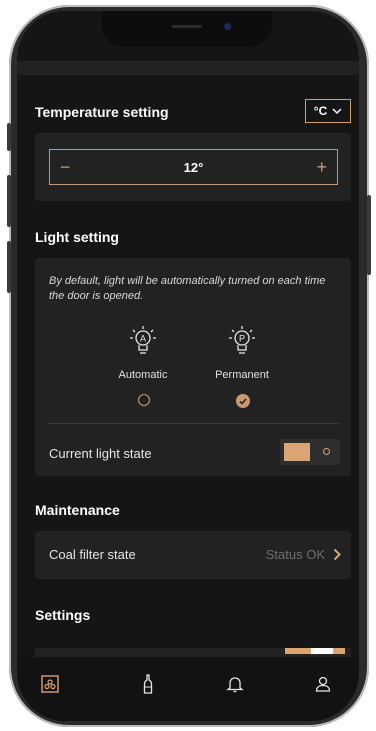 The height and width of the screenshot is (731, 376). What do you see at coordinates (321, 167) in the screenshot?
I see `increase-temperature-button: +` at bounding box center [321, 167].